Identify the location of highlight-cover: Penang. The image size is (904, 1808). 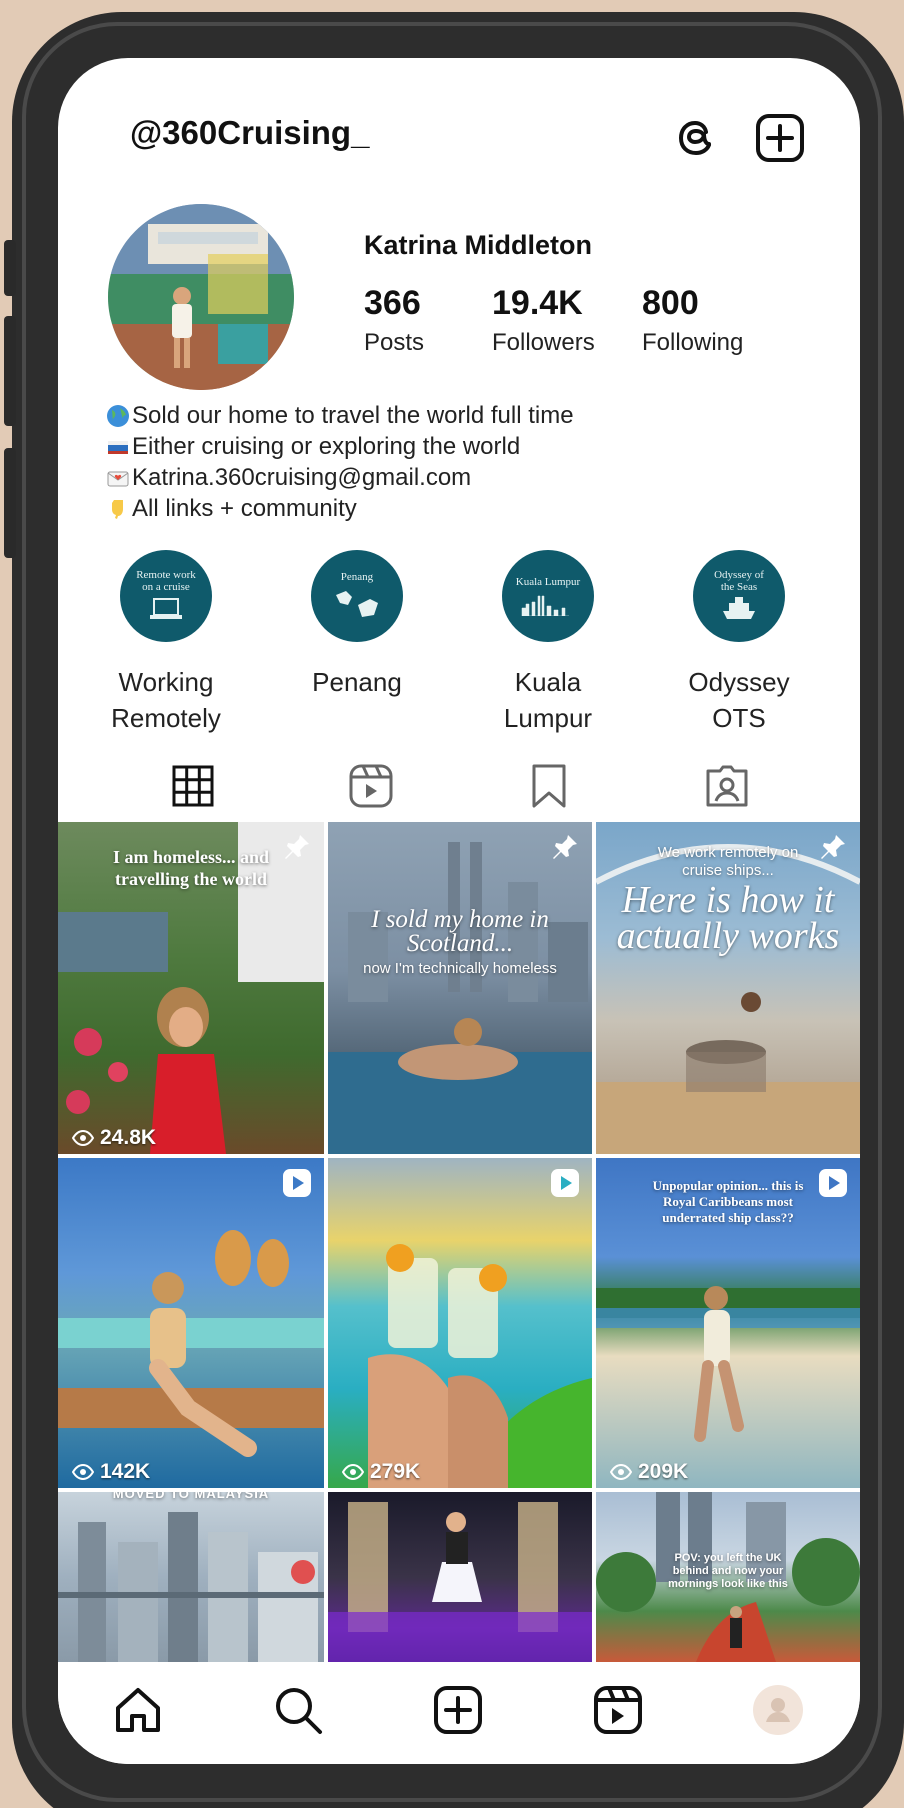
(357, 596).